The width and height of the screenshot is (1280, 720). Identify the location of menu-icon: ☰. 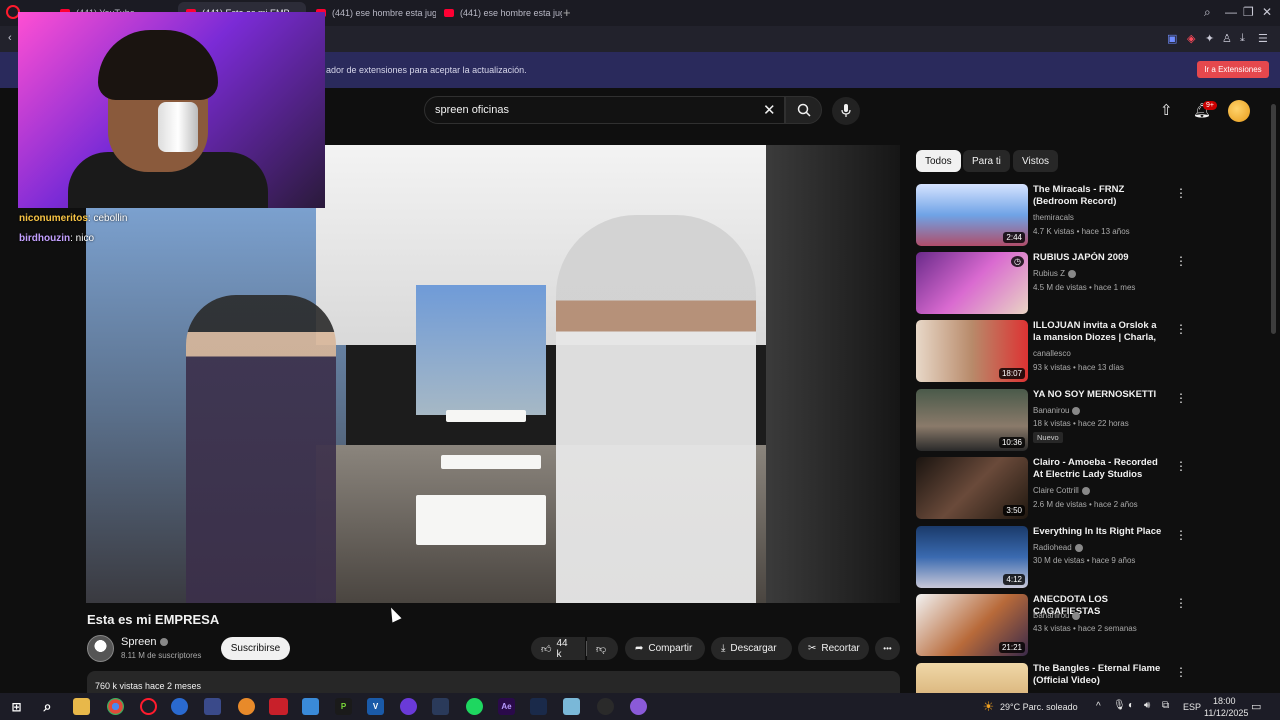
(1263, 38).